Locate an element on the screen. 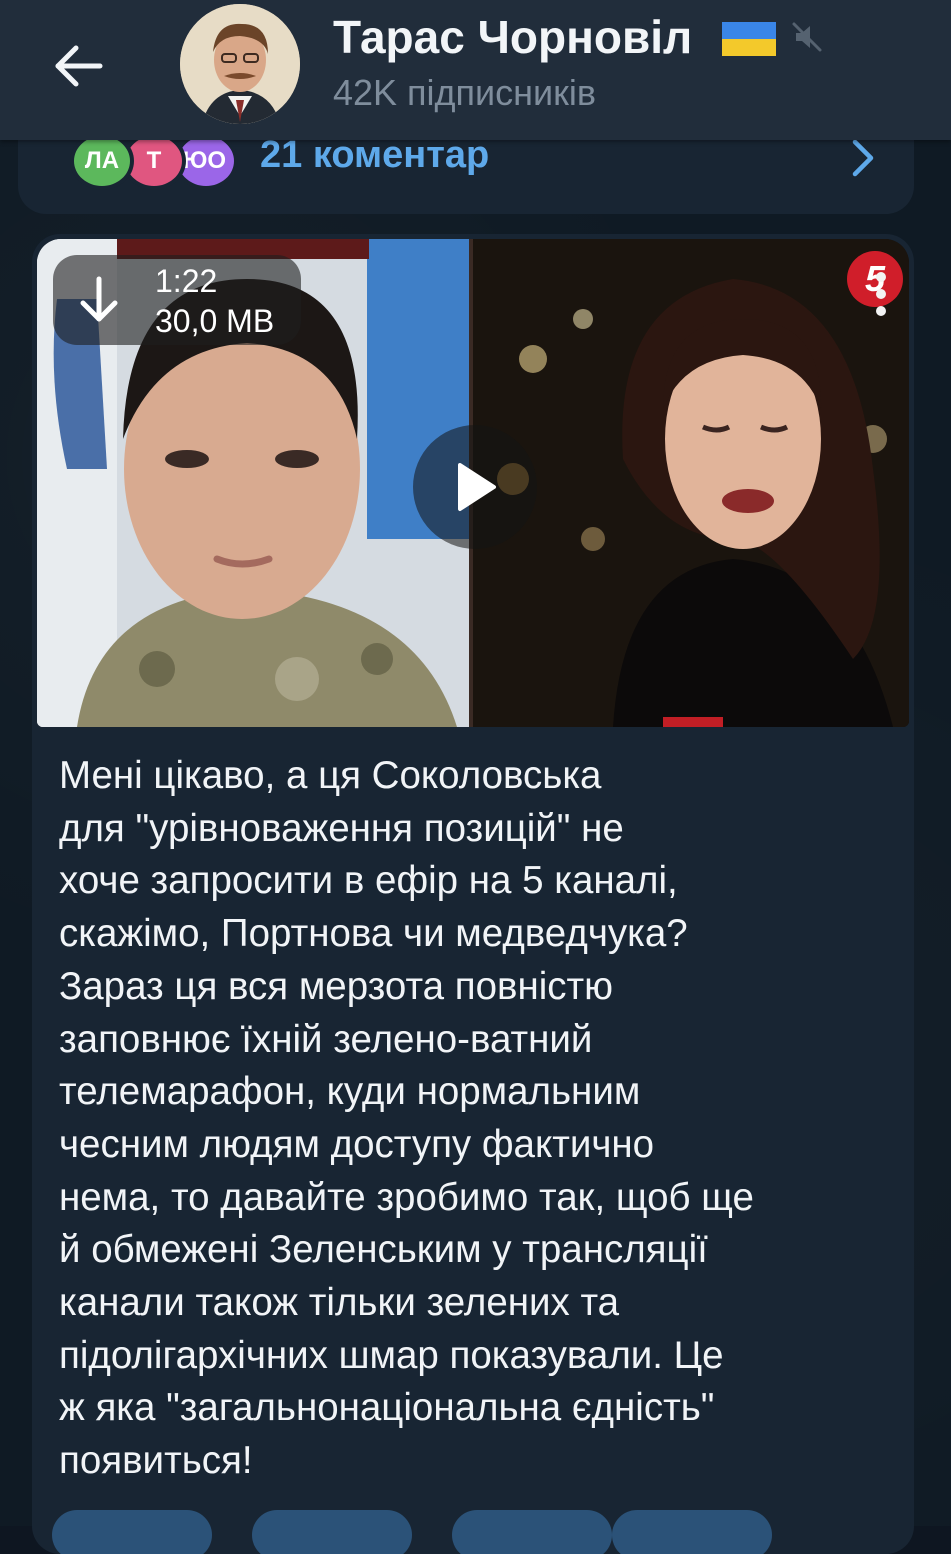 This screenshot has width=951, height=1554. play-icon is located at coordinates (477, 487).